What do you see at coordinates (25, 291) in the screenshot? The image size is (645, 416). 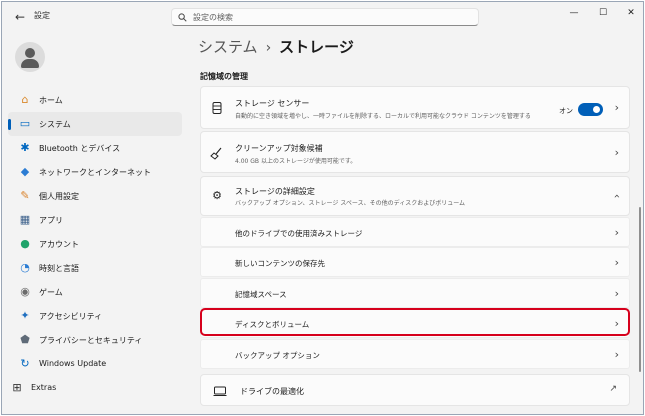 I see `gaming-icon: ◉` at bounding box center [25, 291].